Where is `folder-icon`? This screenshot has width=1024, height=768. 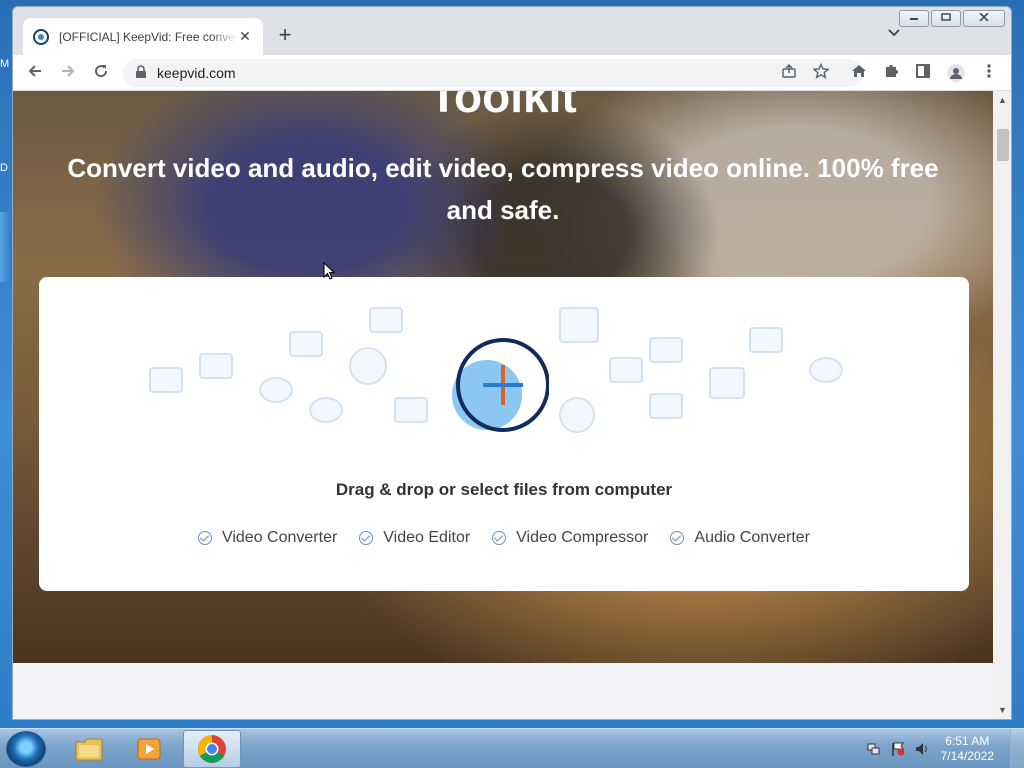
folder-icon is located at coordinates (89, 749).